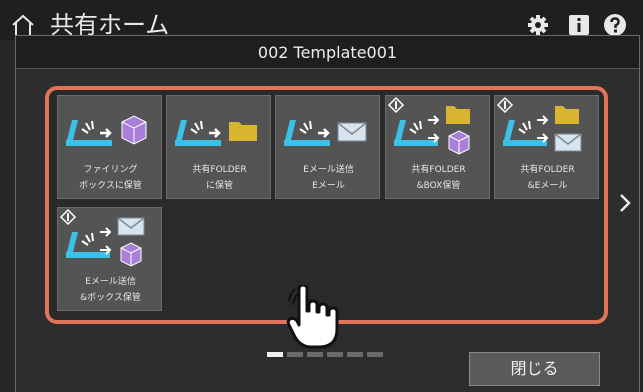 The width and height of the screenshot is (643, 392). I want to click on template-tile-email: Eメール送信 Eメール, so click(327, 147).